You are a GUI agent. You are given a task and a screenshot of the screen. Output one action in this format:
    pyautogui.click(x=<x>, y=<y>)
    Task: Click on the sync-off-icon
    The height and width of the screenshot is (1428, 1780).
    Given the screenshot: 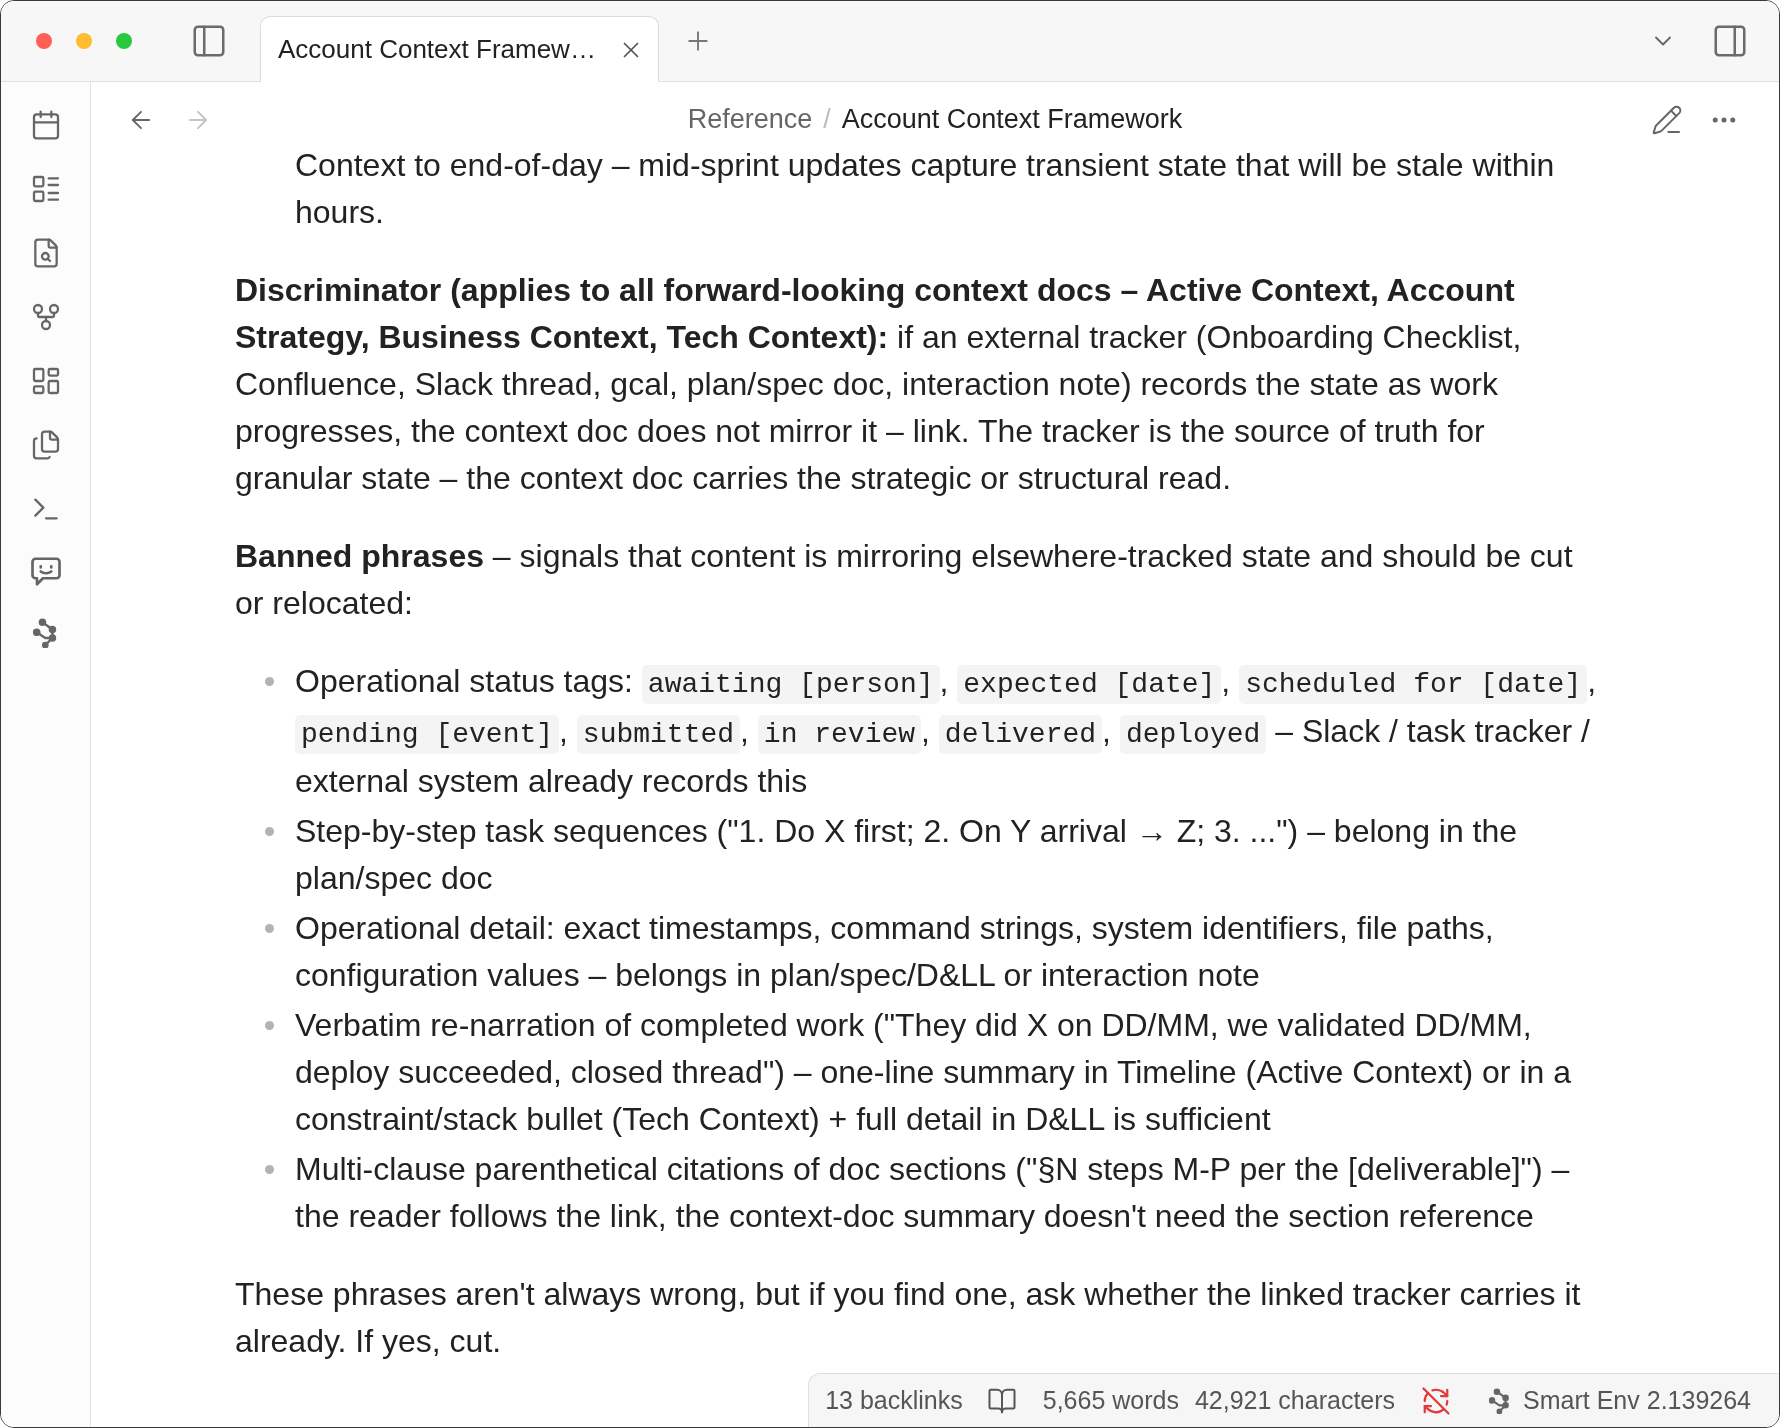 What is the action you would take?
    pyautogui.click(x=1436, y=1400)
    